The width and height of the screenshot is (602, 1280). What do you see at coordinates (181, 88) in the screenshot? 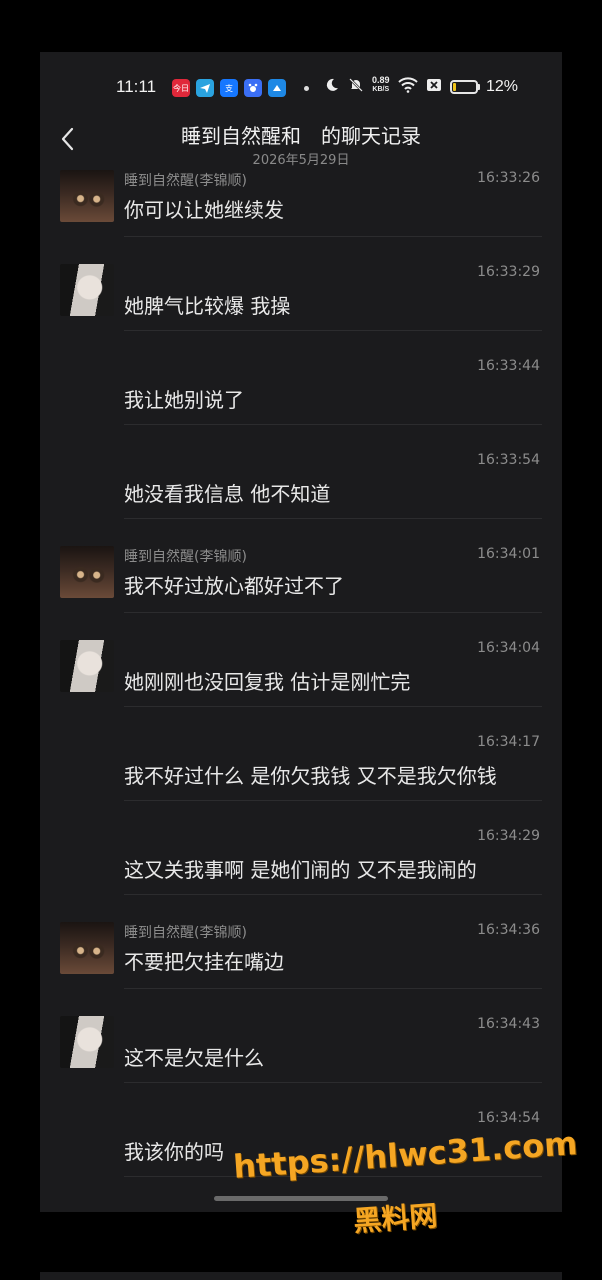
I see `news-app-icon: 今日` at bounding box center [181, 88].